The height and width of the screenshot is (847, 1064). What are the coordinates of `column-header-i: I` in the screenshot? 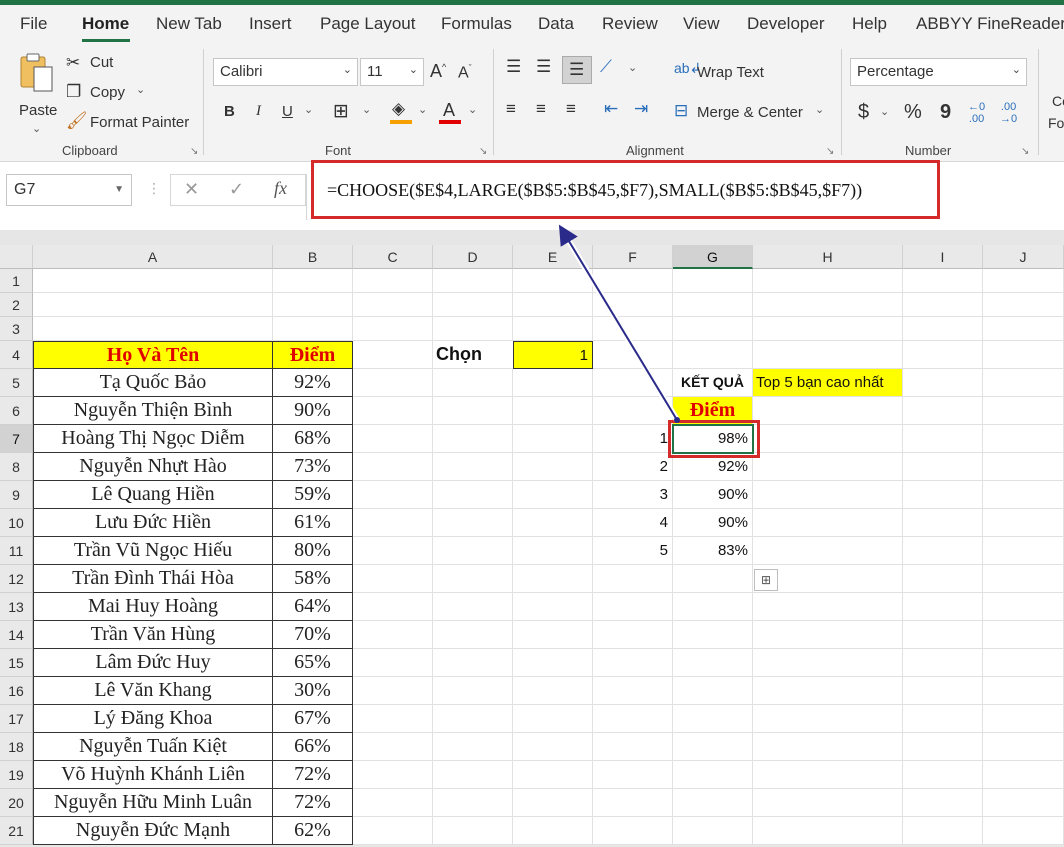 It's located at (943, 257).